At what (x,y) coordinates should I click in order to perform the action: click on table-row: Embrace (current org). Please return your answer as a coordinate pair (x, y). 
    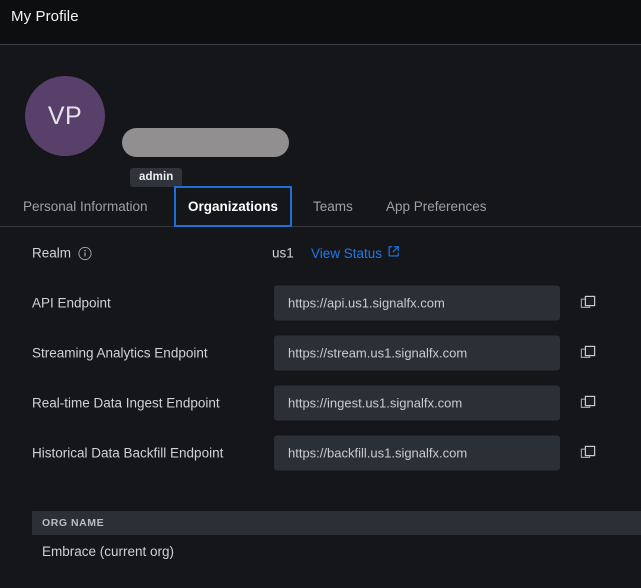
    Looking at the image, I should click on (336, 551).